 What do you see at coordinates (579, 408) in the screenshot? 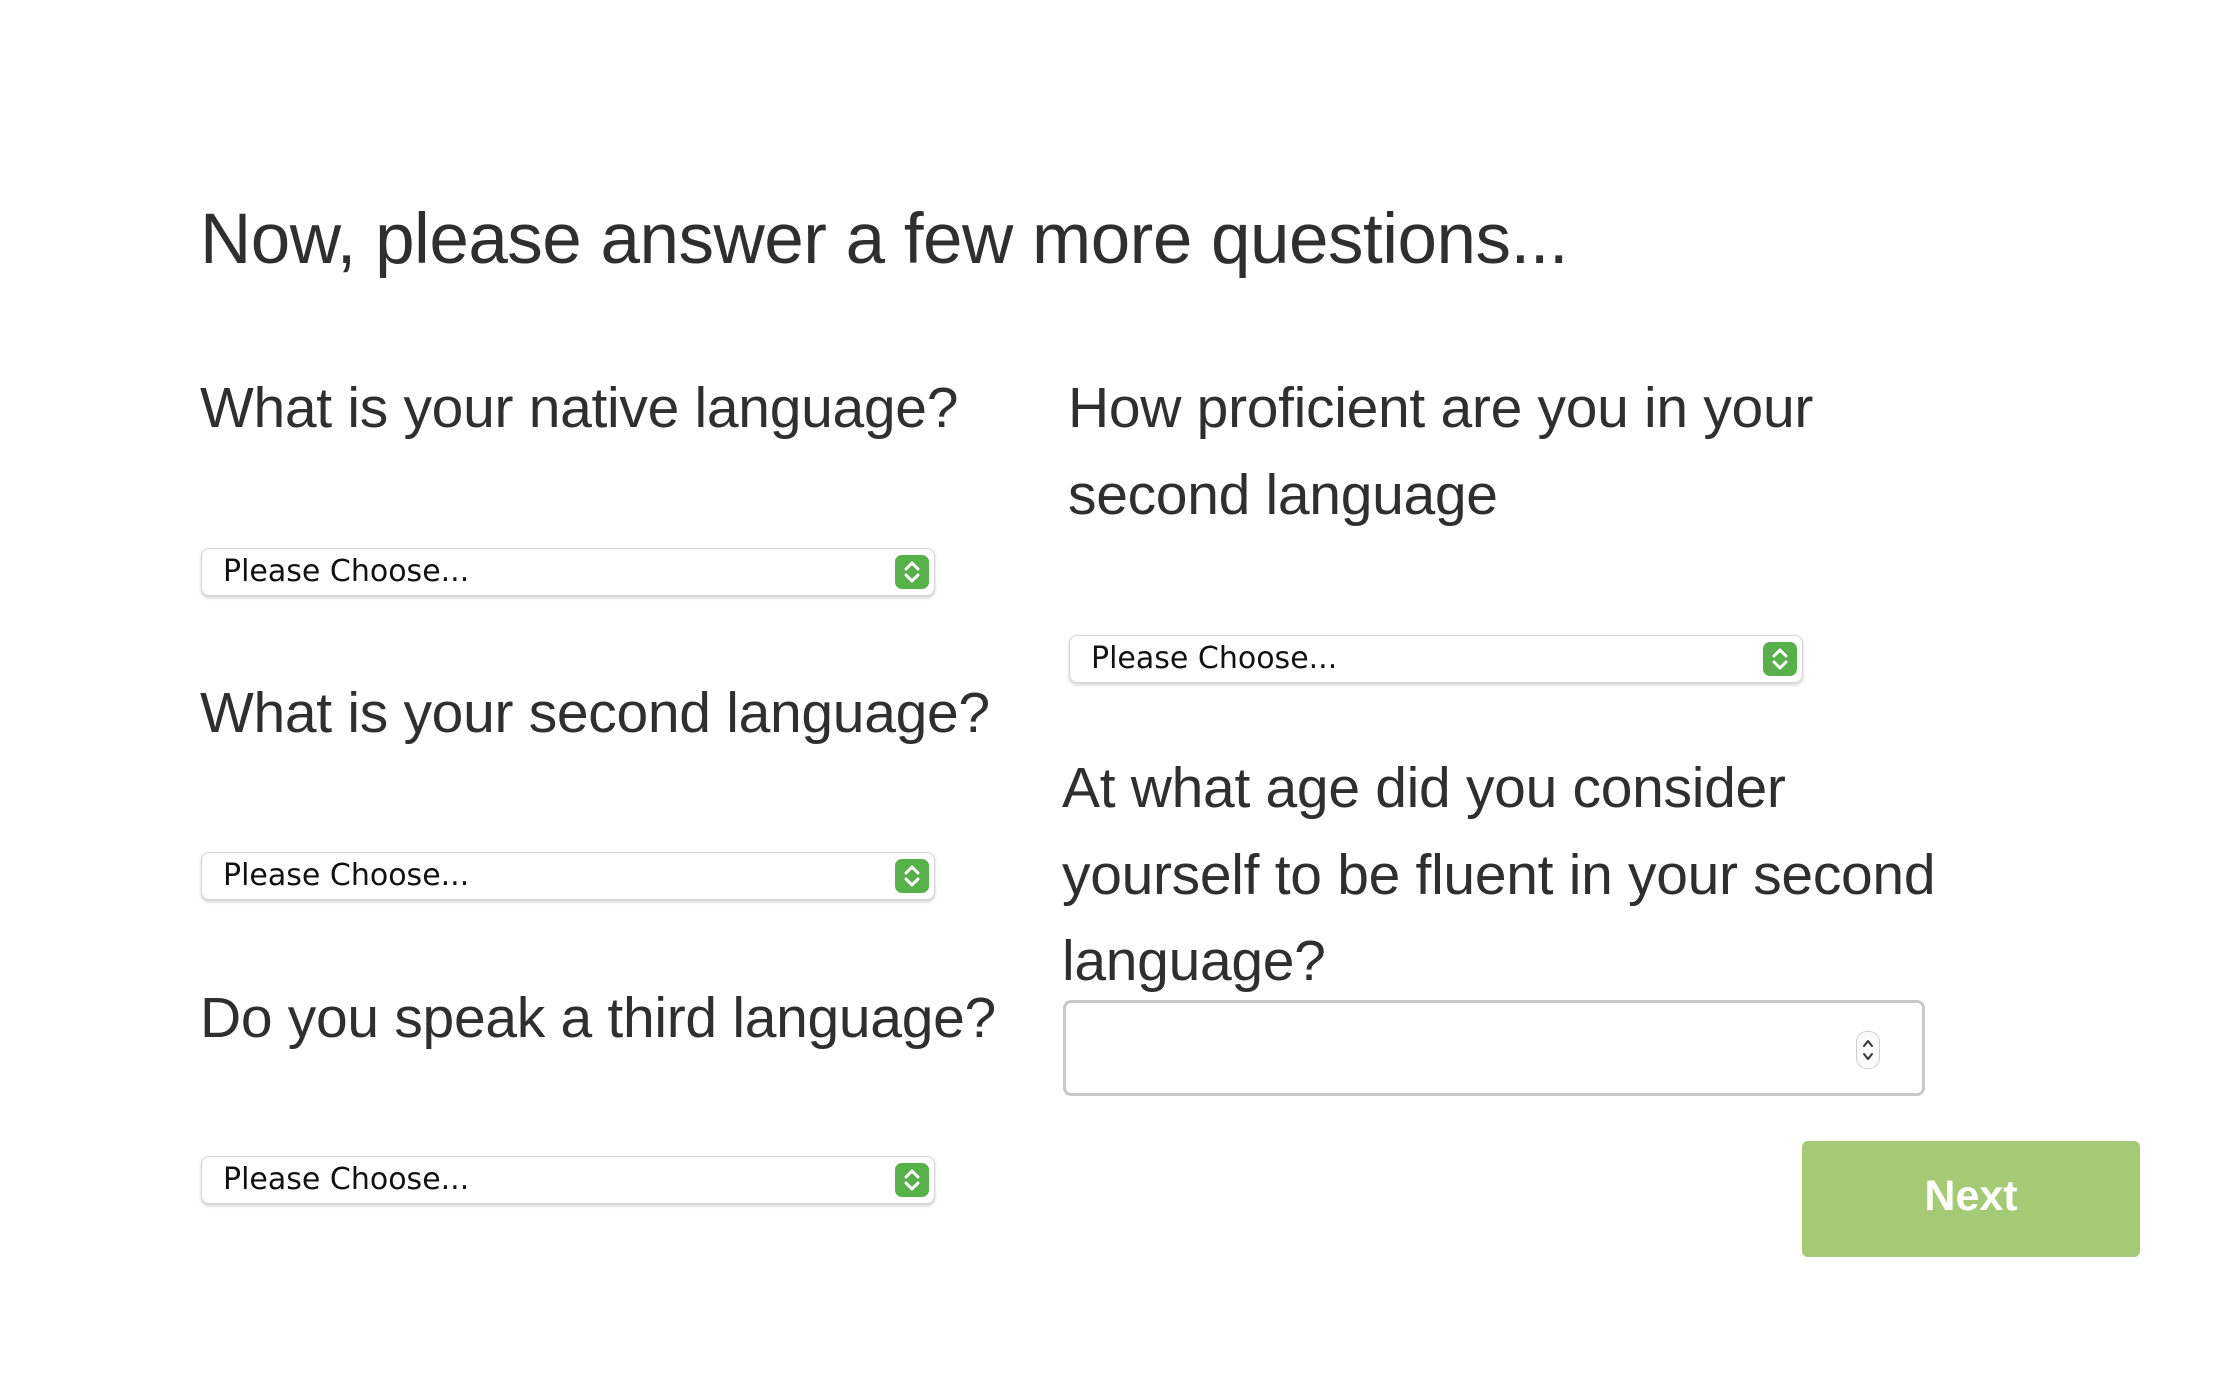
I see `native-language-question: What is your native language?` at bounding box center [579, 408].